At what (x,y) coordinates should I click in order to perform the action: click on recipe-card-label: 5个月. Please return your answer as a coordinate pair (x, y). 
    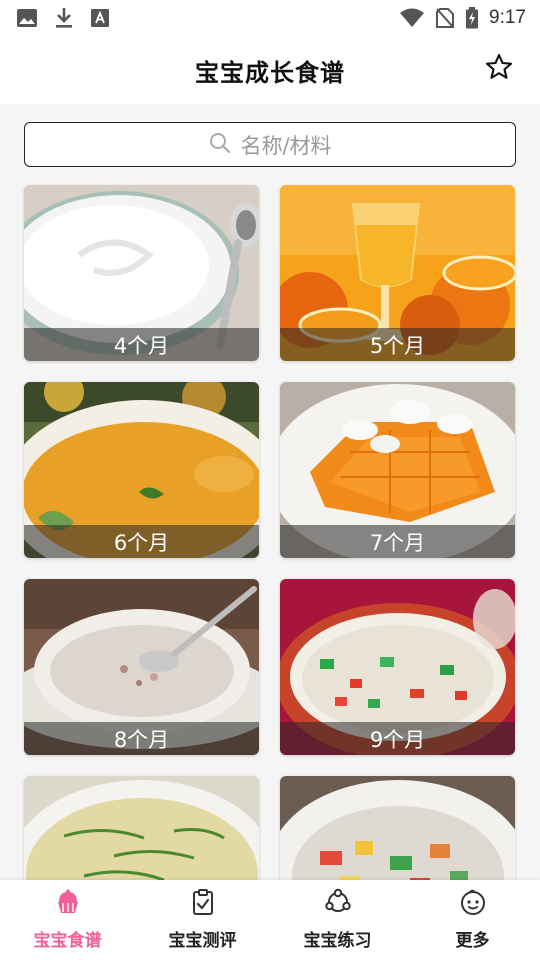
    Looking at the image, I should click on (397, 344).